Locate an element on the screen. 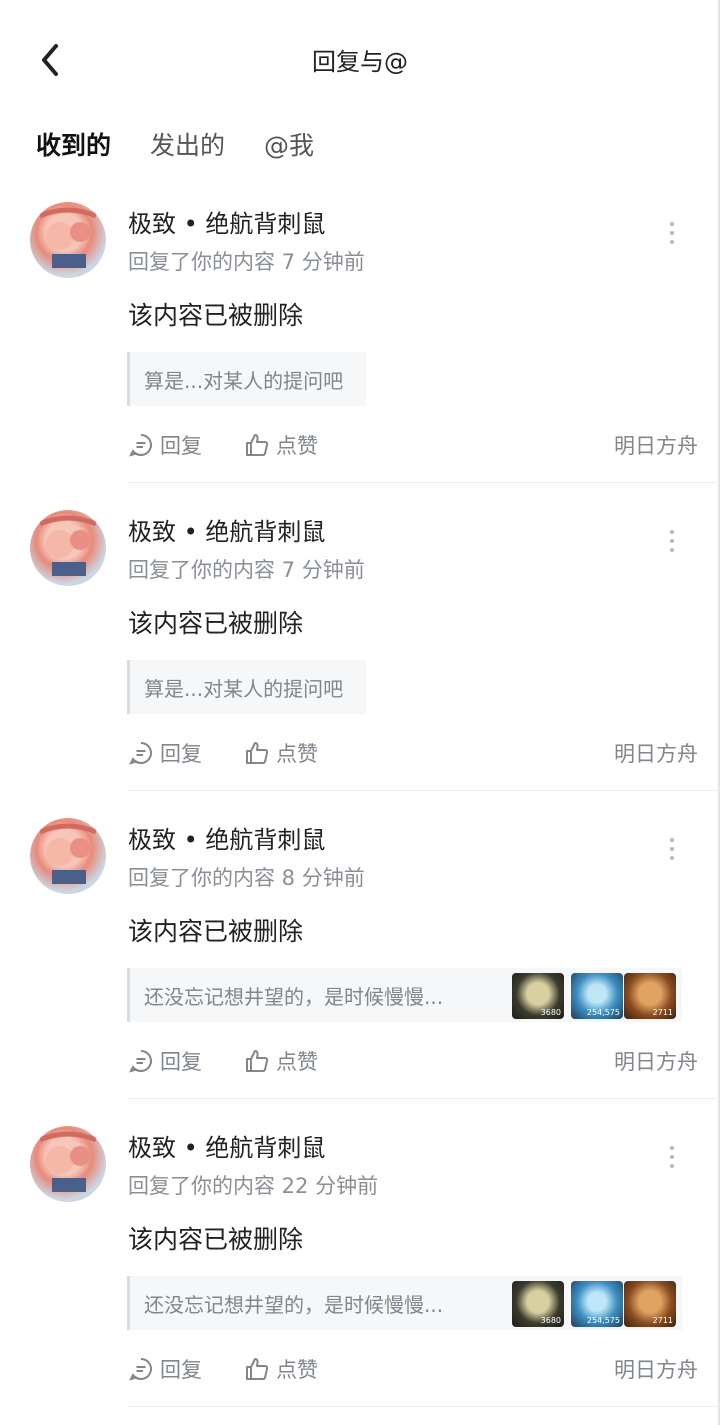  top-bar: 回复与@ is located at coordinates (360, 60).